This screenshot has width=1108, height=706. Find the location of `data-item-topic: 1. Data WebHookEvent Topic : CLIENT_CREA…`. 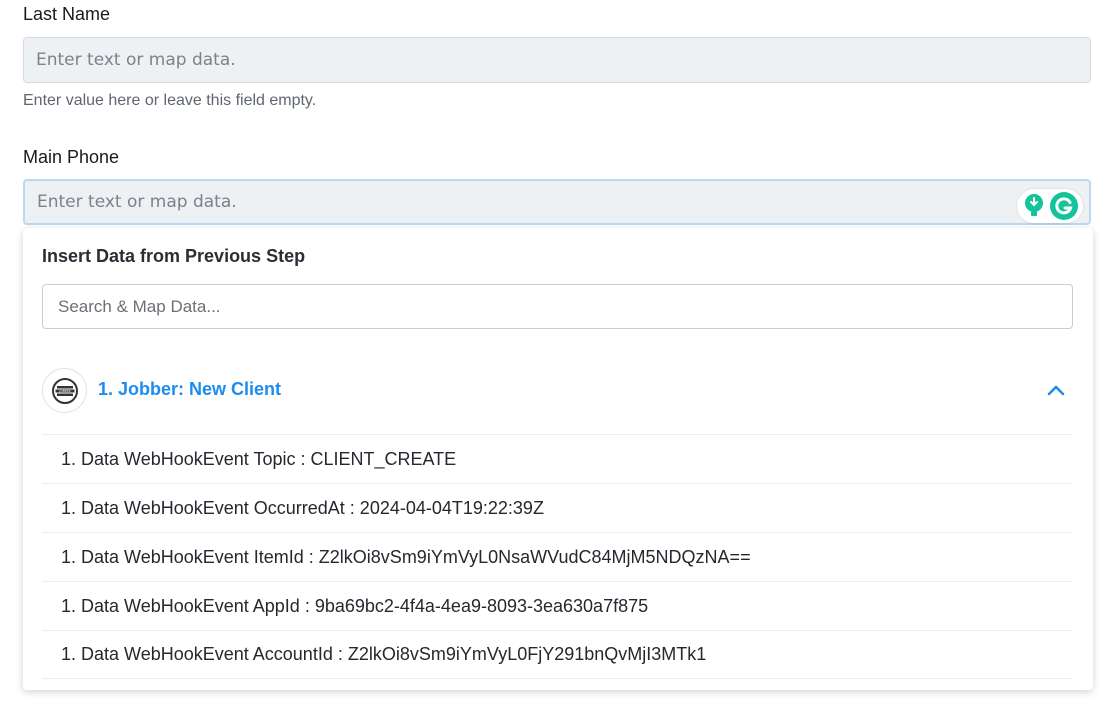

data-item-topic: 1. Data WebHookEvent Topic : CLIENT_CREA… is located at coordinates (557, 458).